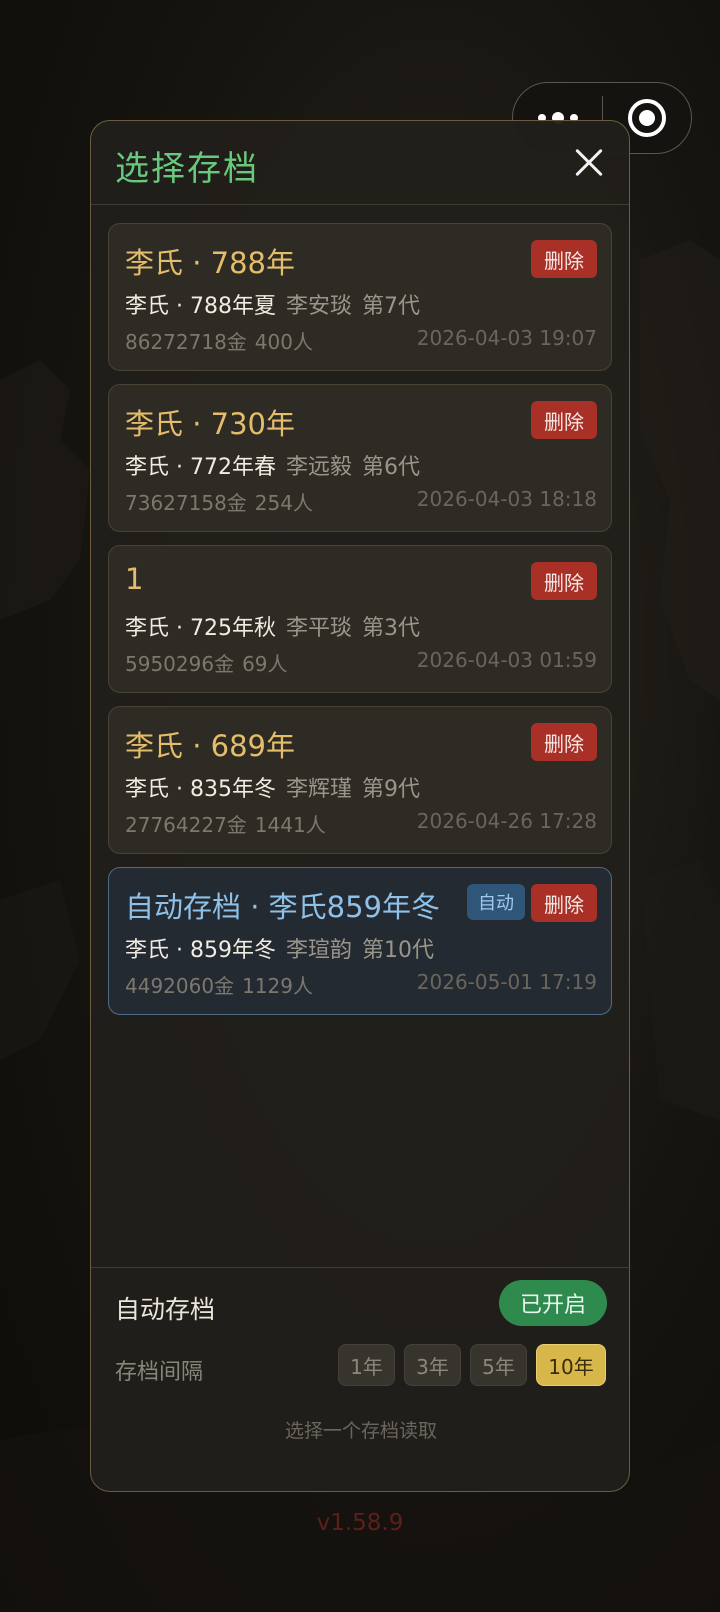 The width and height of the screenshot is (720, 1612). Describe the element at coordinates (571, 1365) in the screenshot. I see `interval-option-10y: 10年` at that location.